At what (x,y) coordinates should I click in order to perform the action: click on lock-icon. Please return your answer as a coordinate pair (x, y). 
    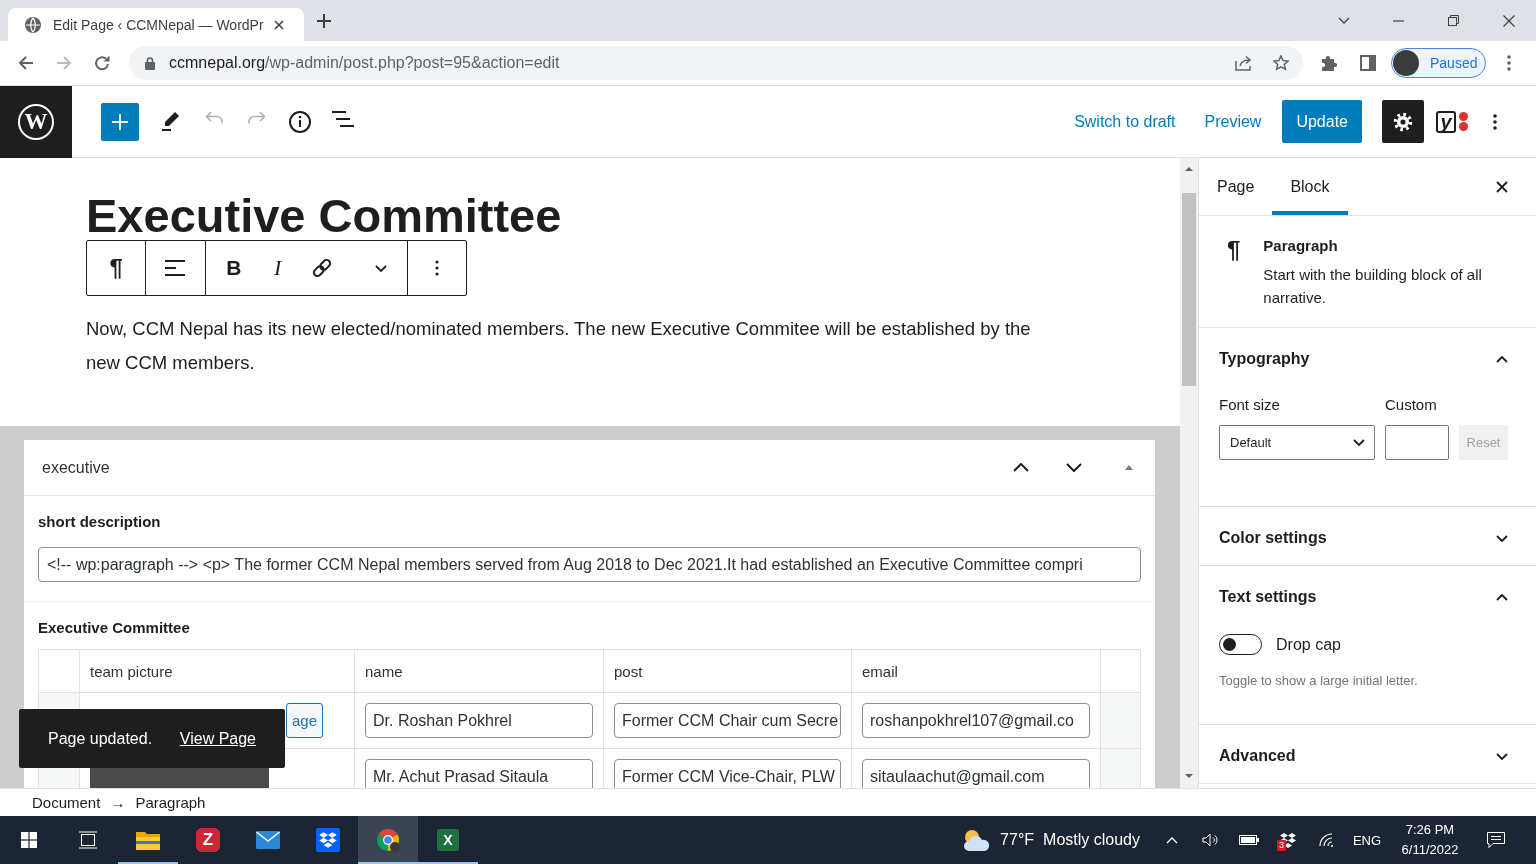
    Looking at the image, I should click on (150, 63).